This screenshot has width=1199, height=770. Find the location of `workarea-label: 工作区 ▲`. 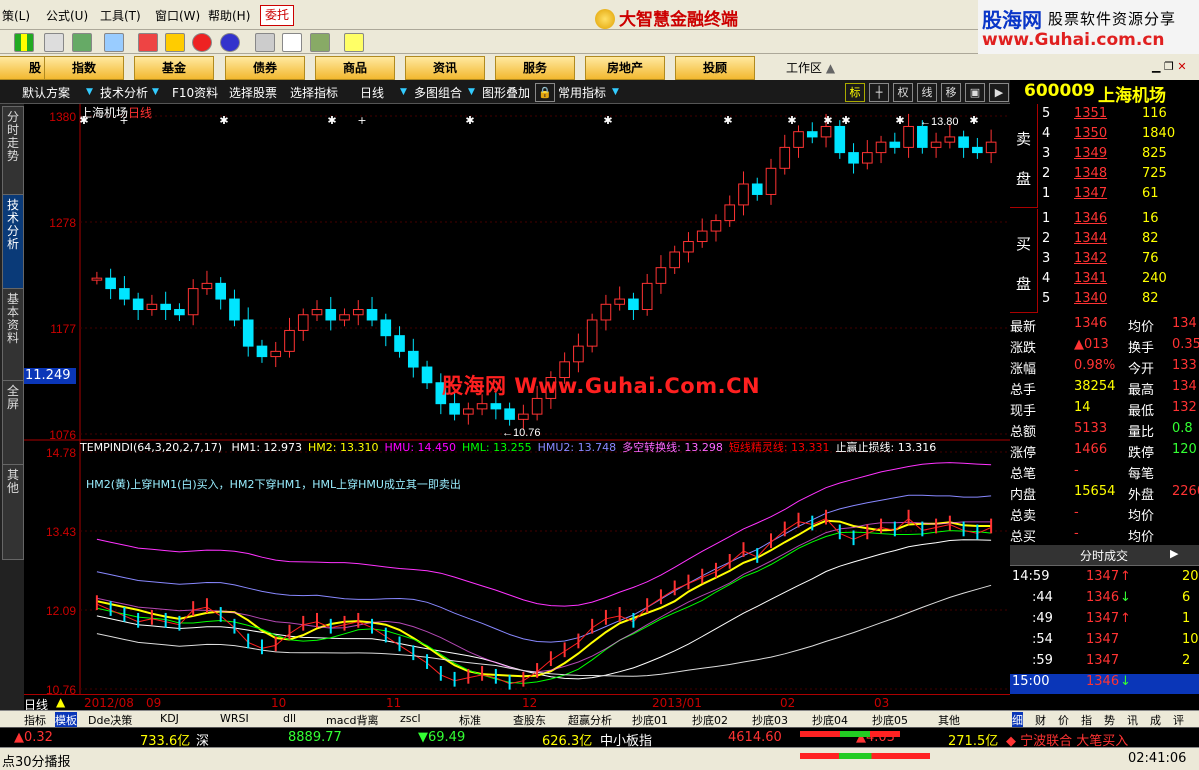

workarea-label: 工作区 ▲ is located at coordinates (810, 67).